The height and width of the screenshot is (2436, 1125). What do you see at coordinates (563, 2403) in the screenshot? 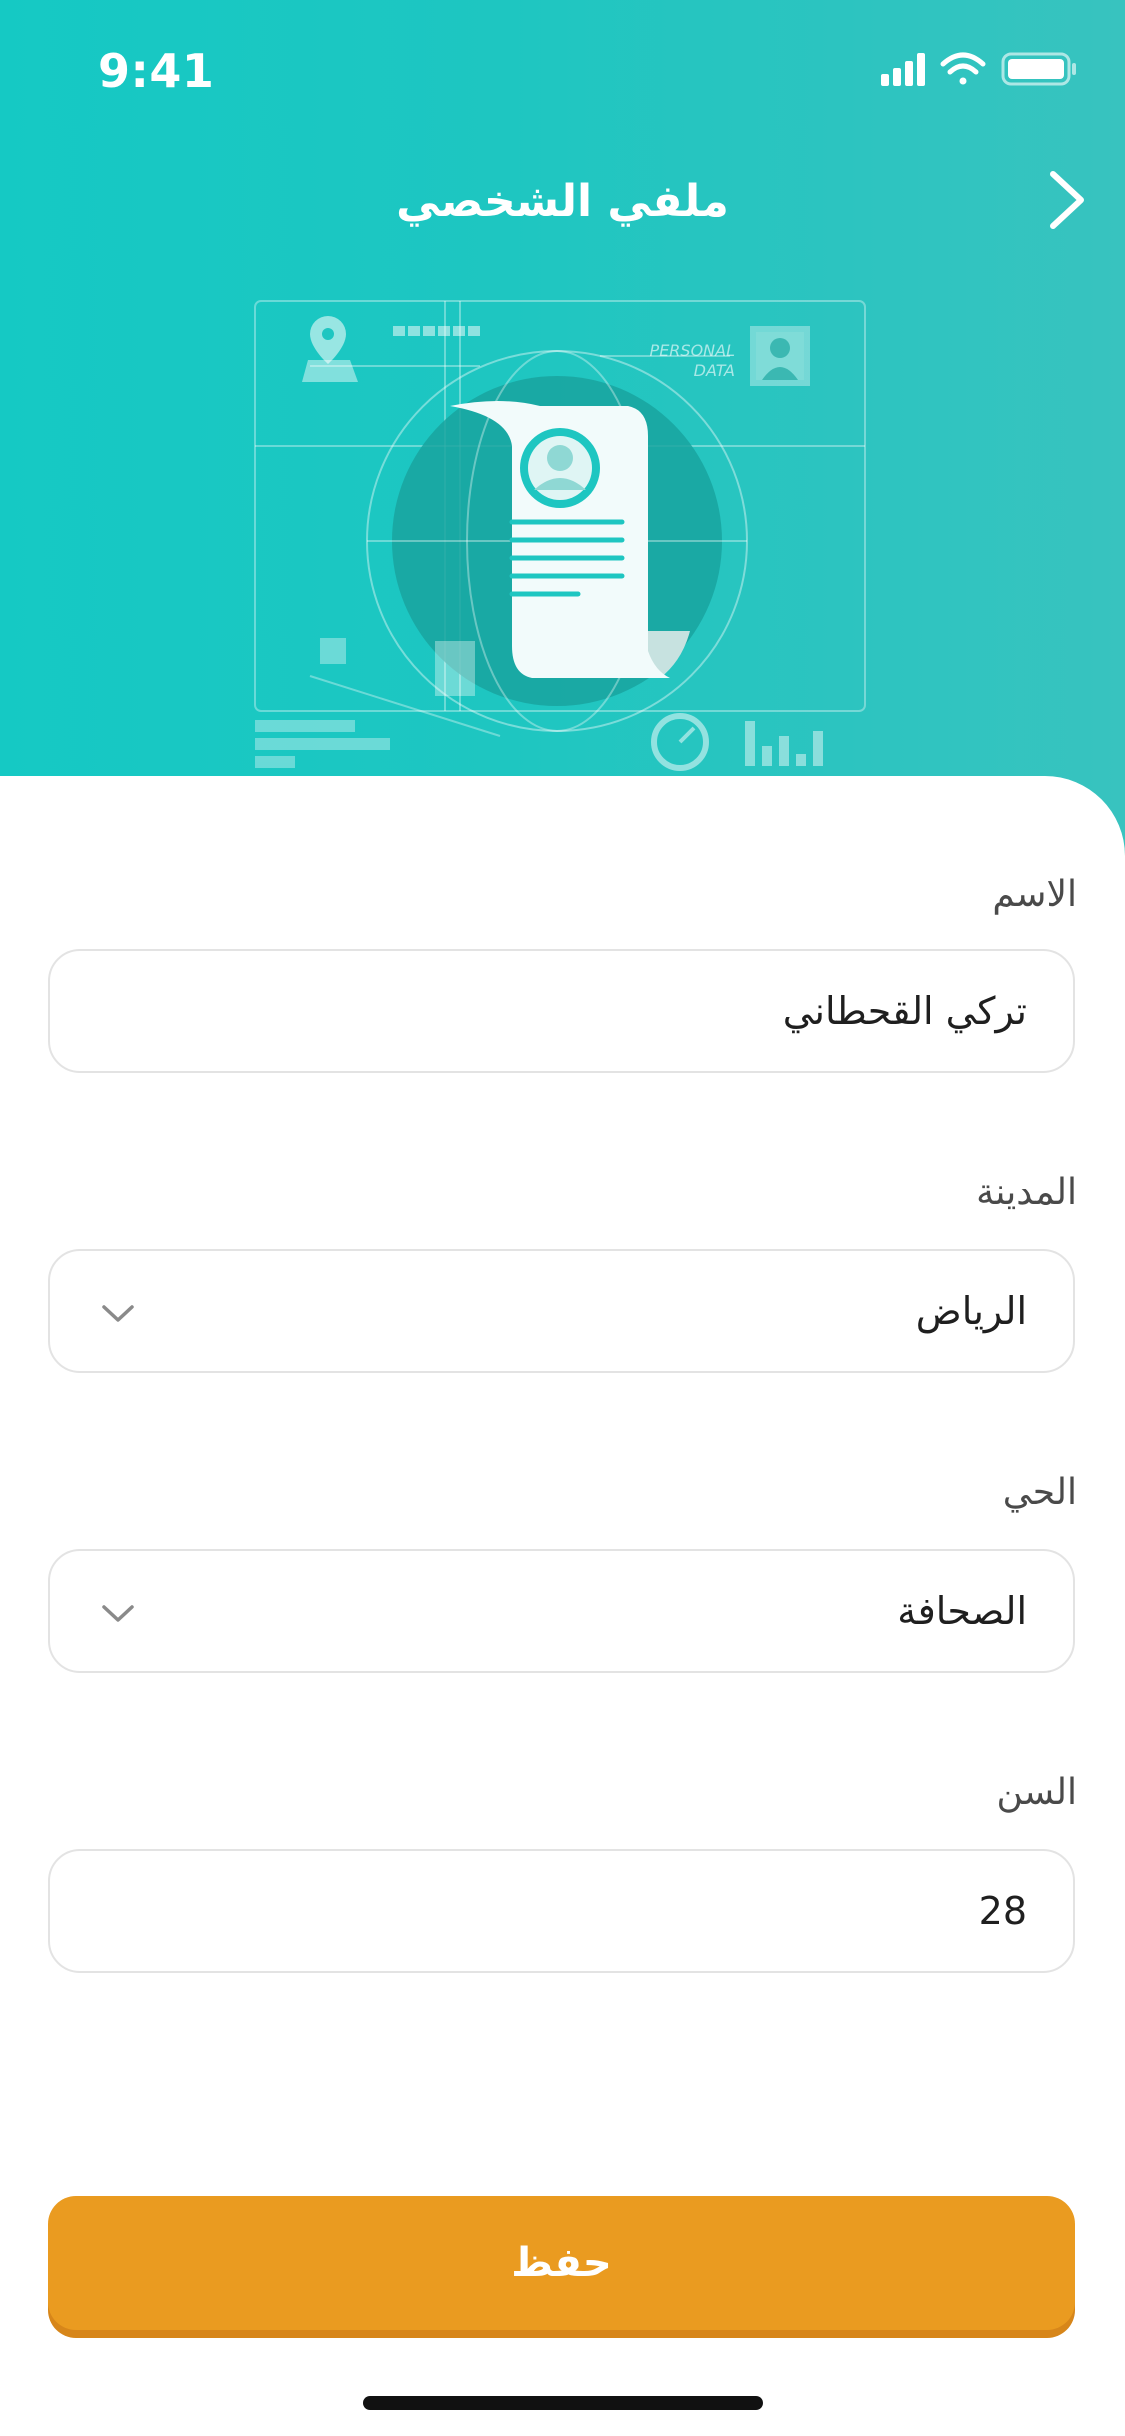
I see `home-indicator` at bounding box center [563, 2403].